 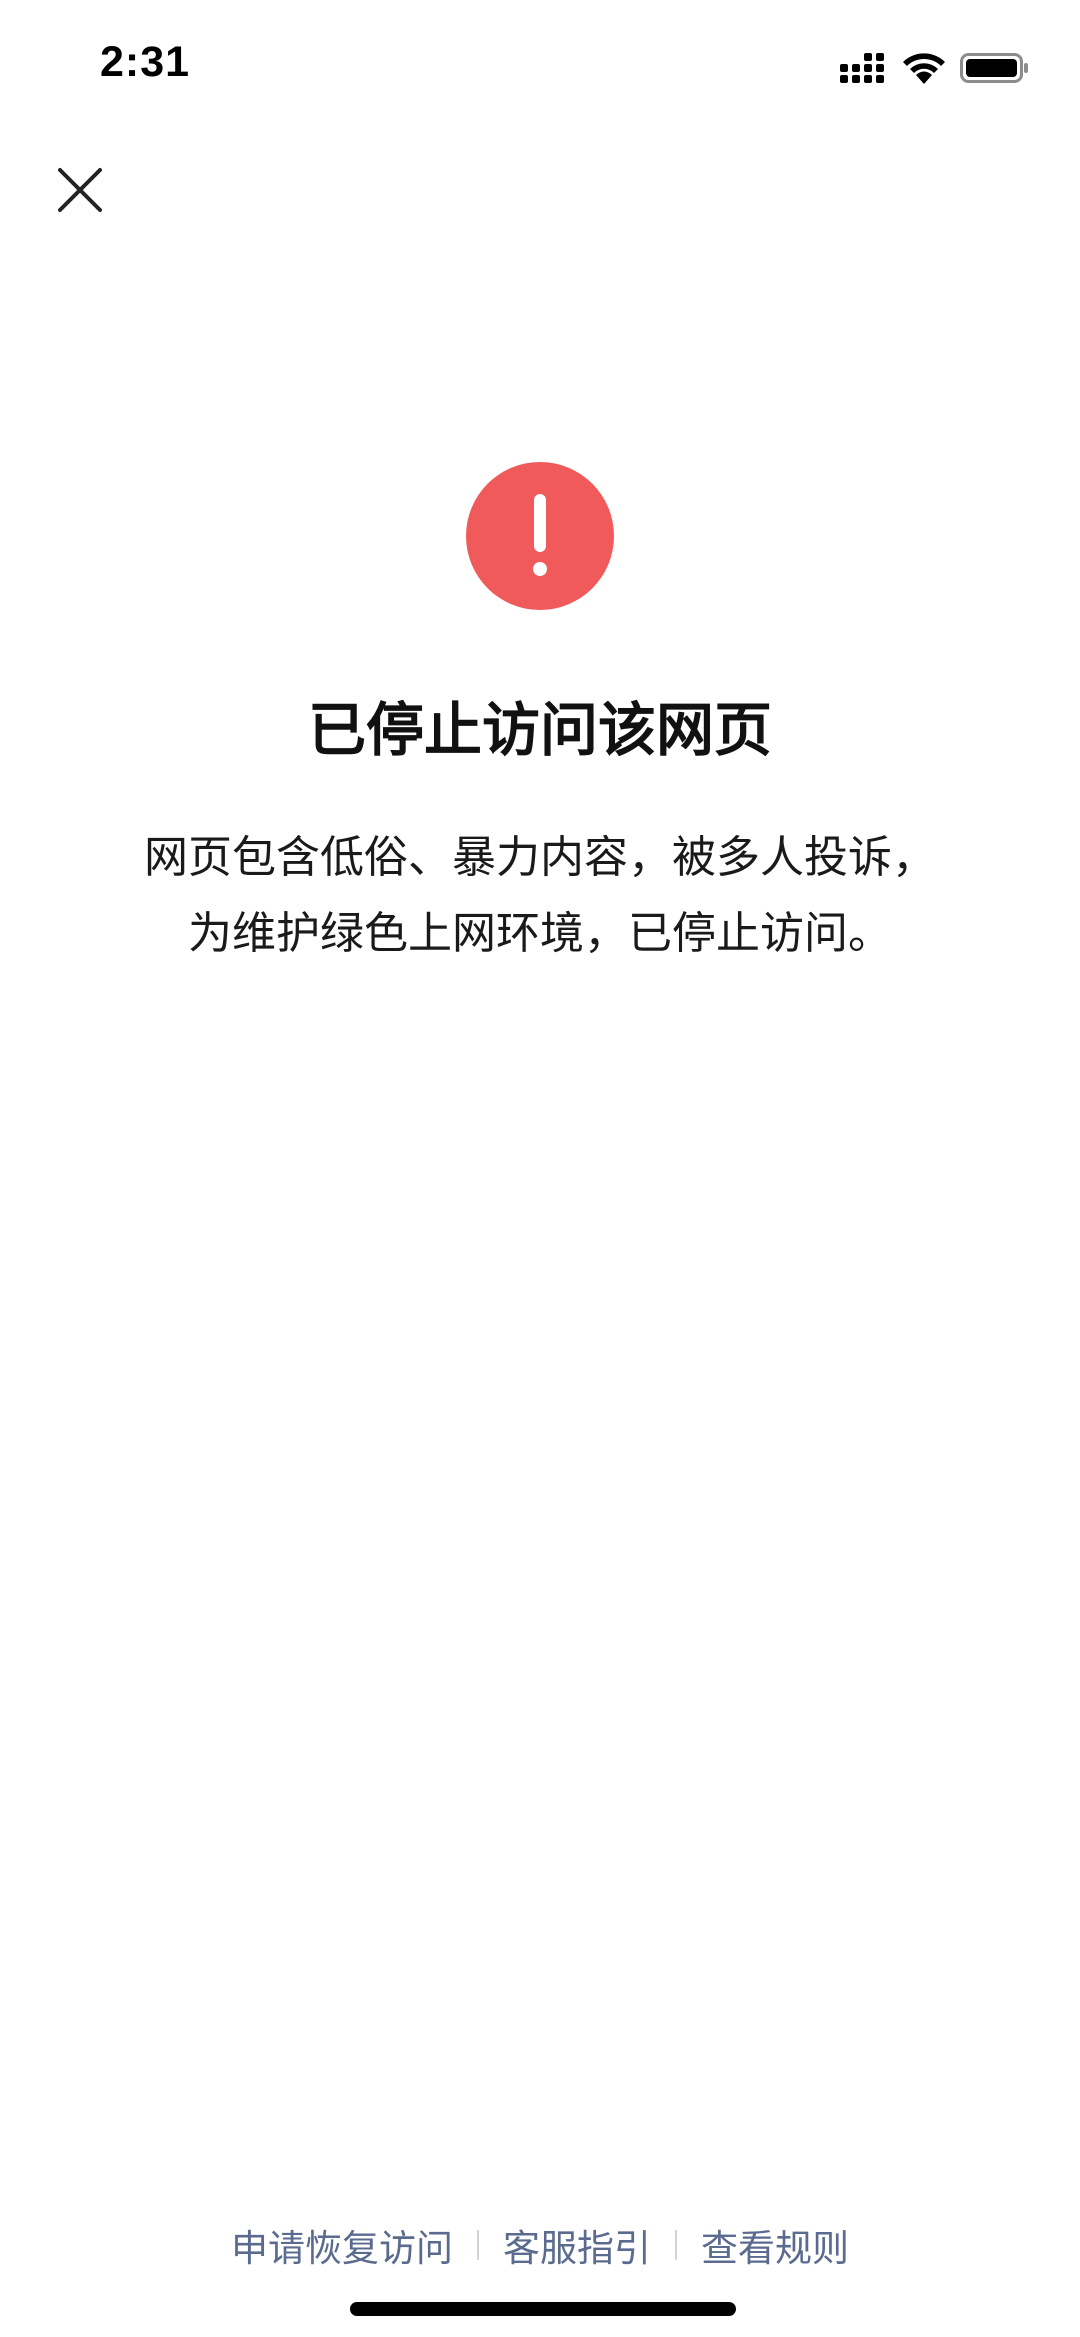 I want to click on customer-service-guide-link: 客服指引, so click(x=577, y=2245).